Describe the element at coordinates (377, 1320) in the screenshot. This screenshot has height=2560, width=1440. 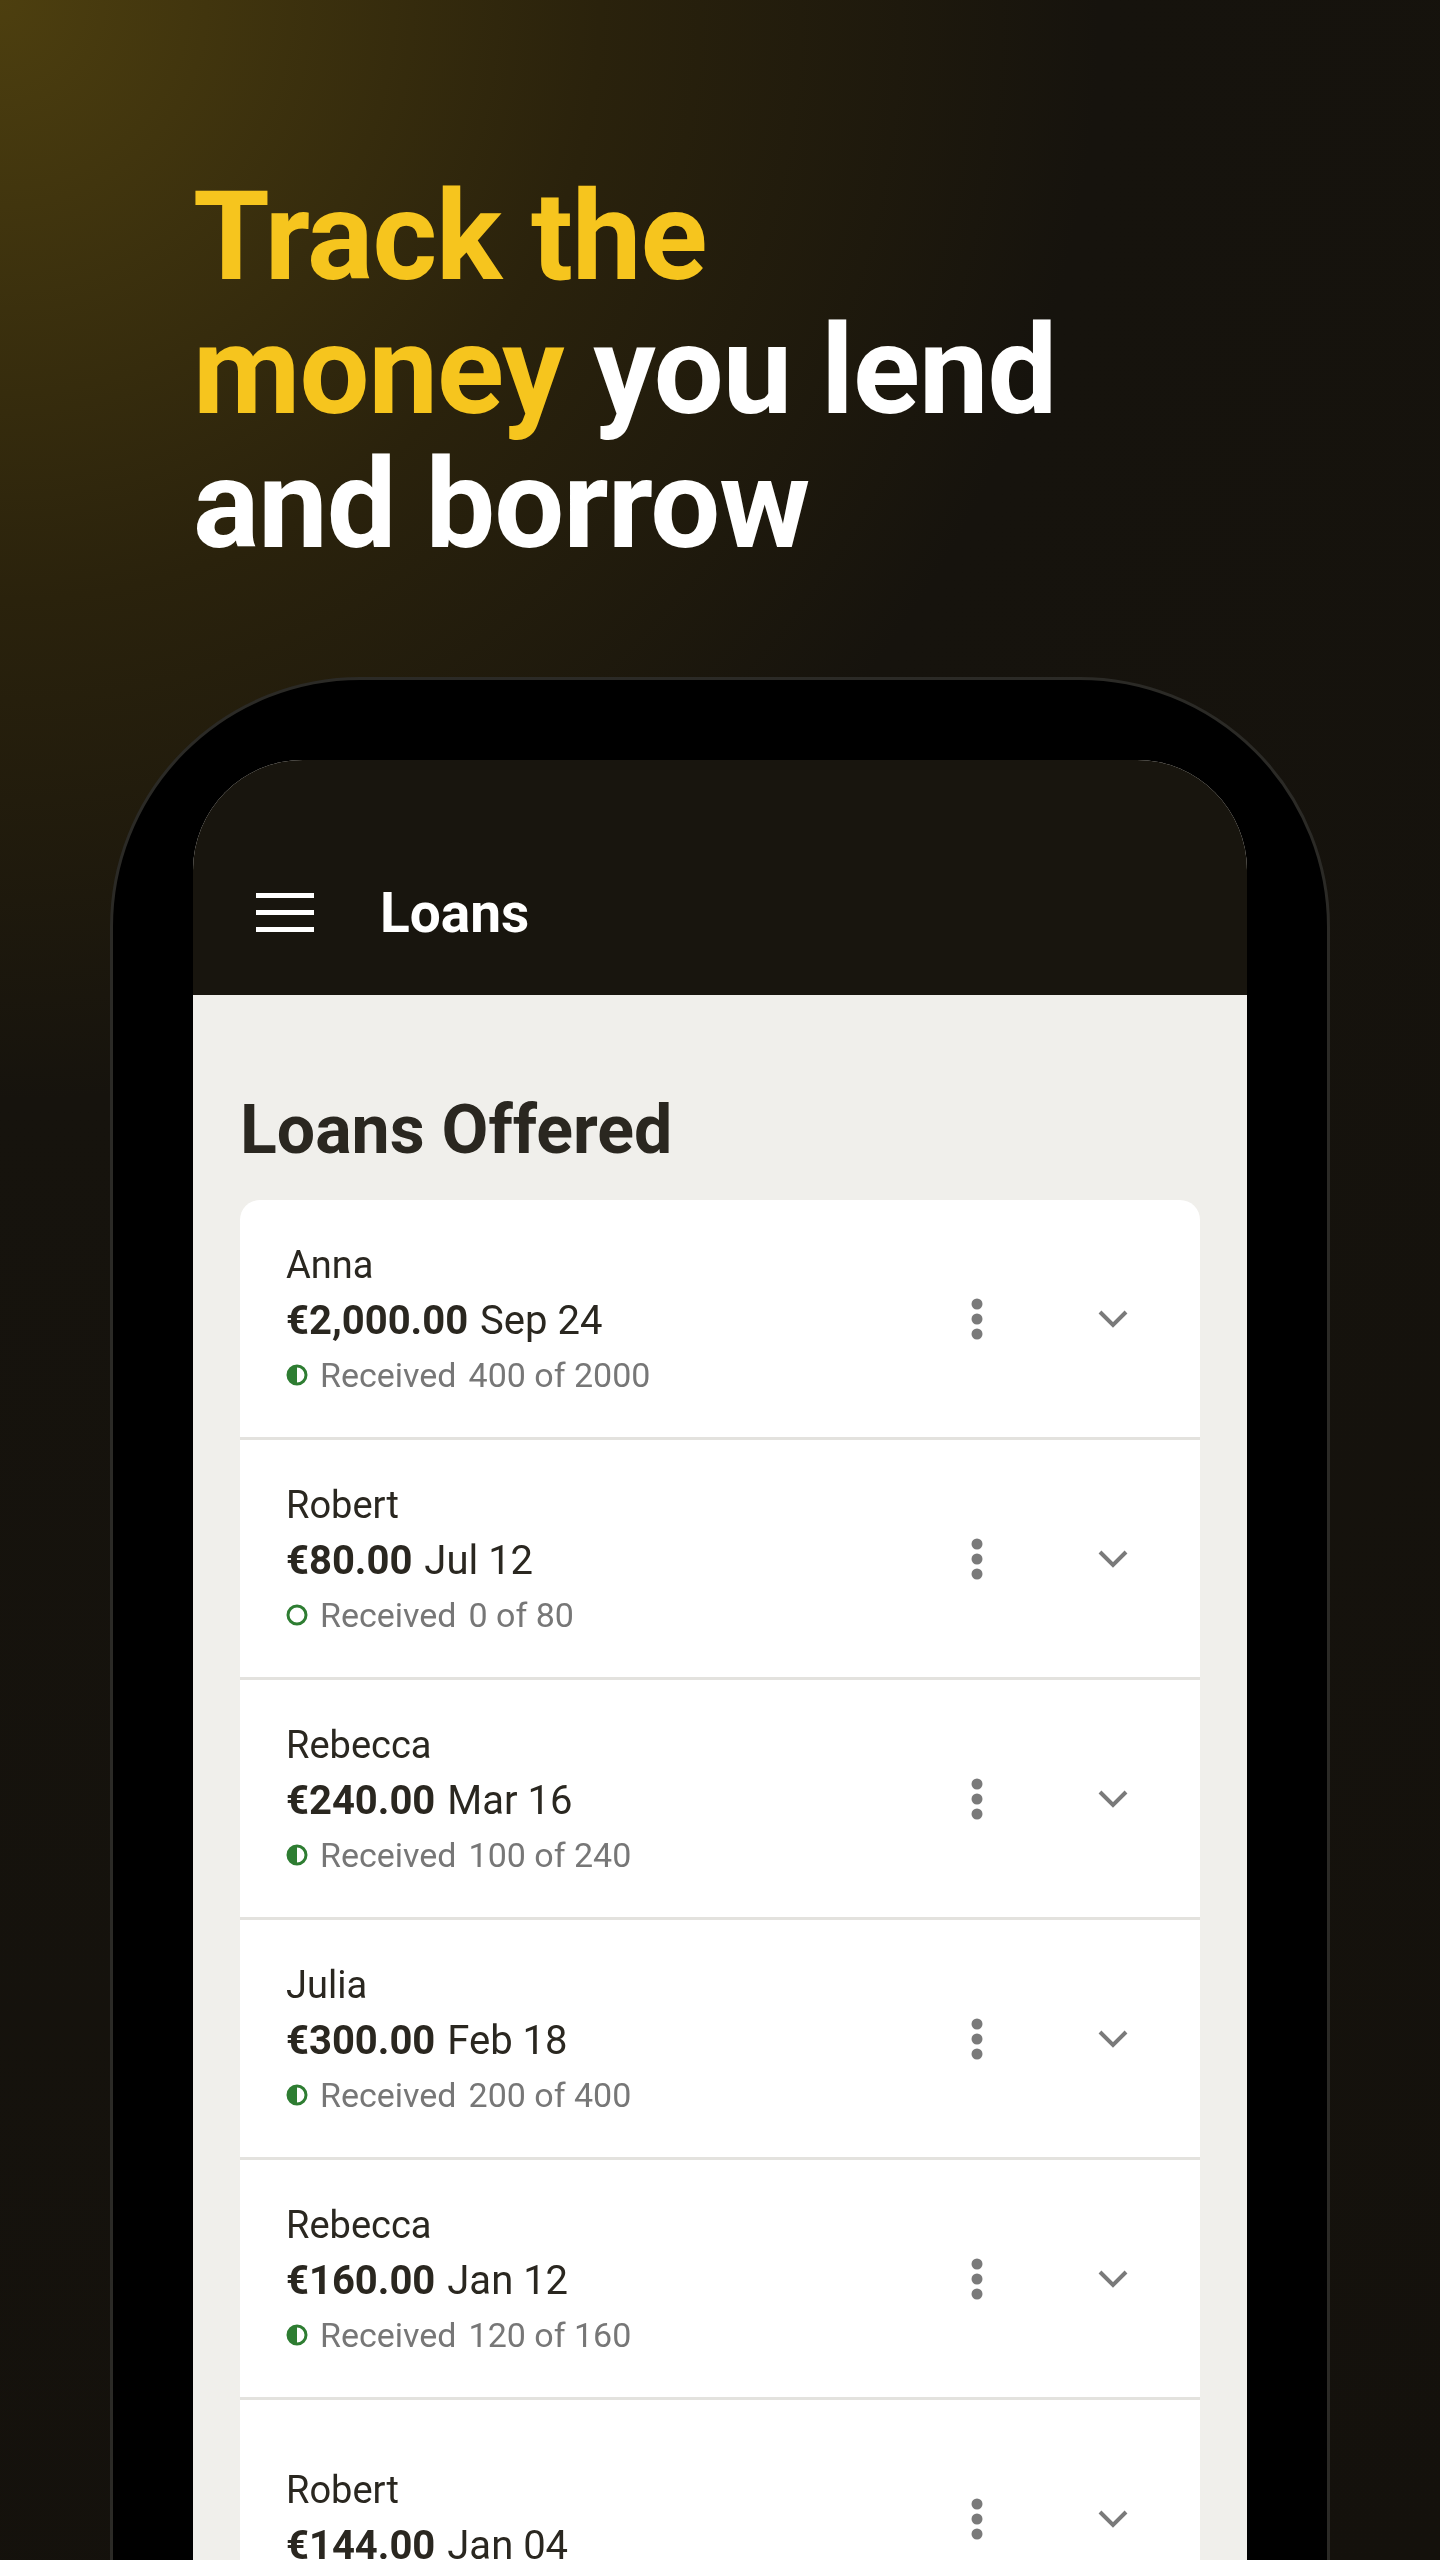
I see `loan-amount: €2,000.00` at that location.